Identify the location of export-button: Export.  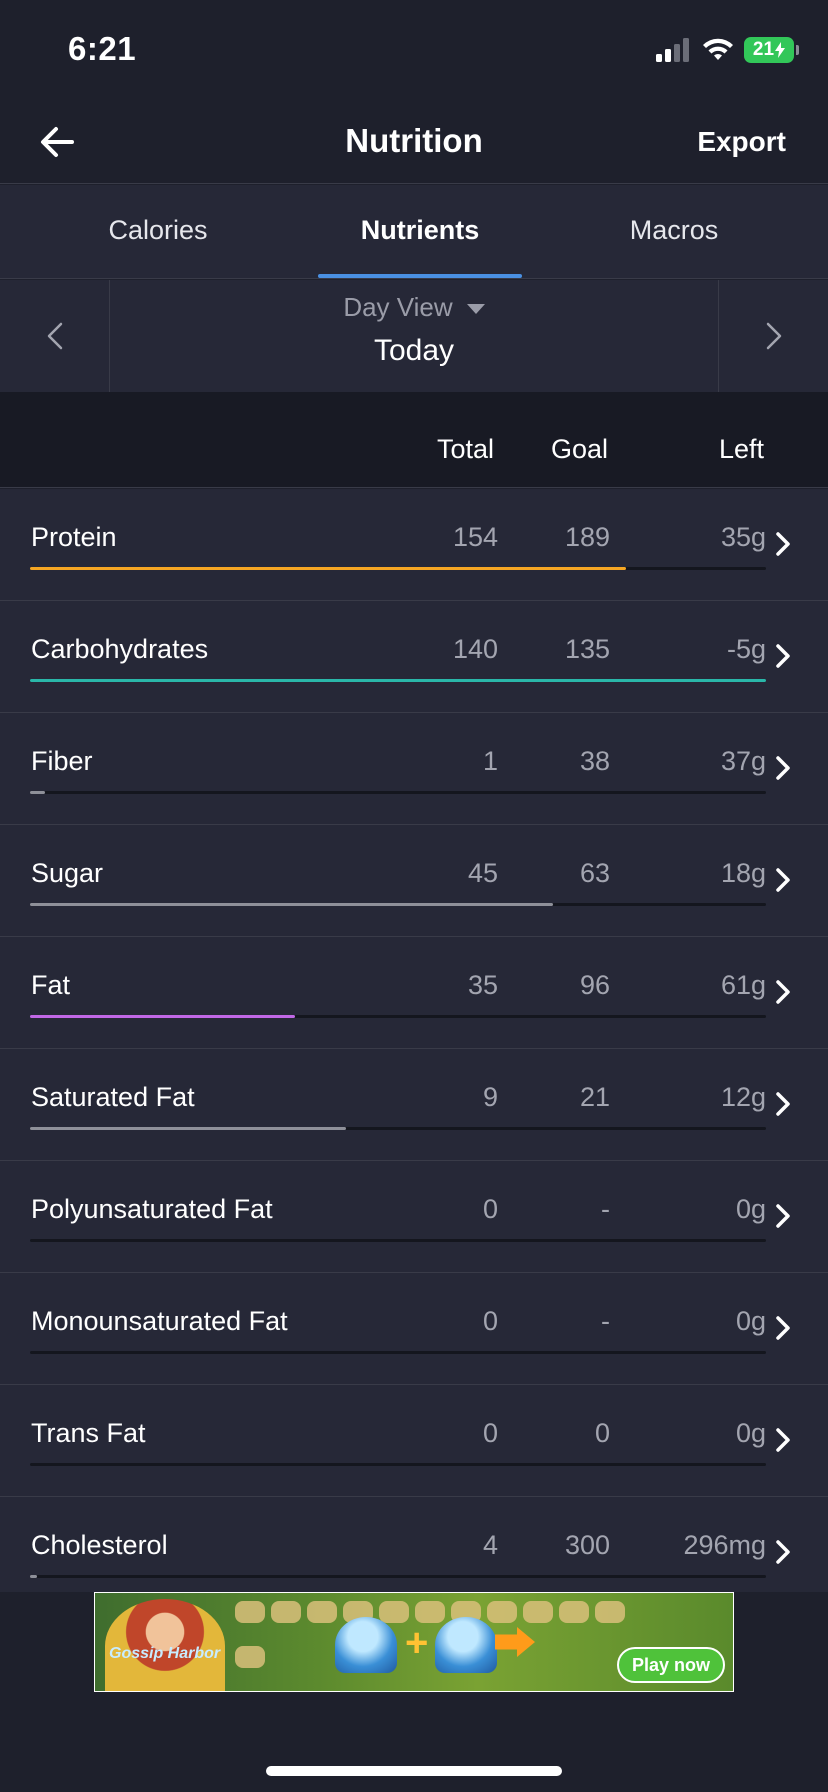
(741, 142).